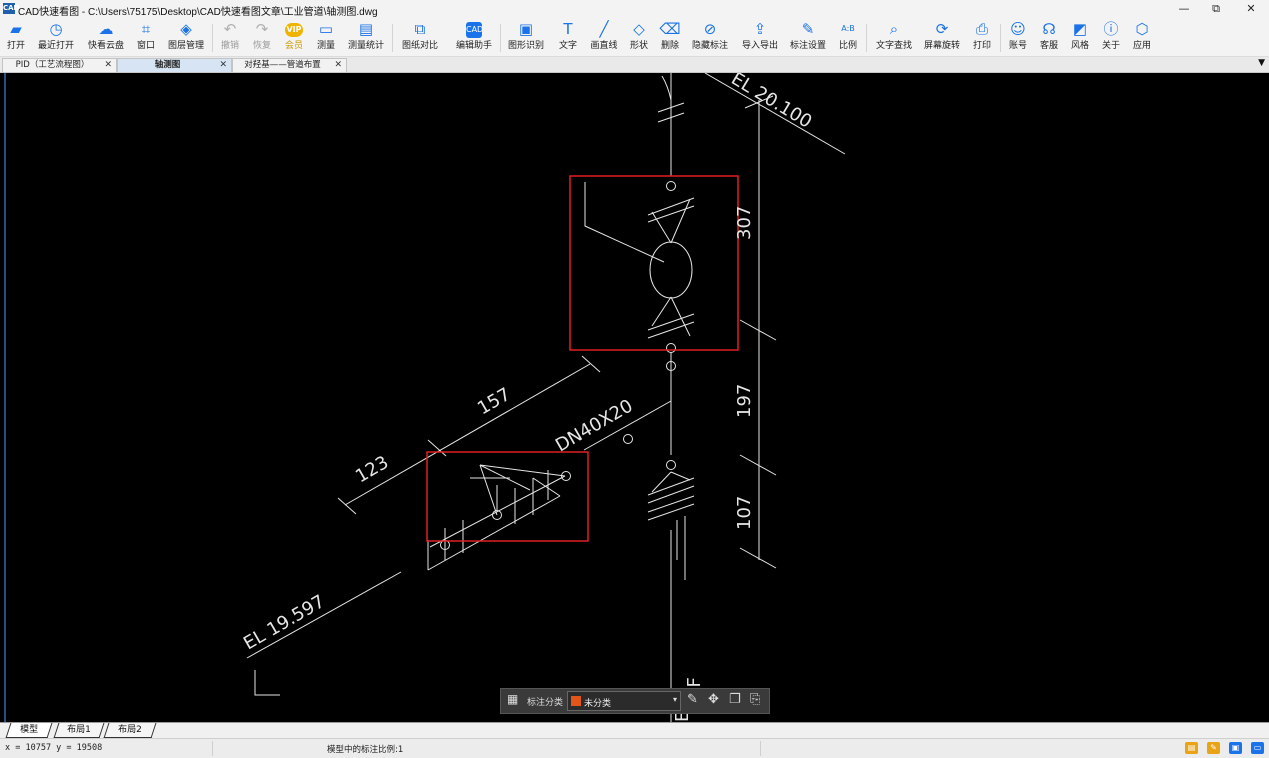 The height and width of the screenshot is (758, 1269). Describe the element at coordinates (634, 748) in the screenshot. I see `status-bar: x = 10757 y = 19508 模型中的标注比例:1 ▤ ✎ ▣ ▭` at that location.